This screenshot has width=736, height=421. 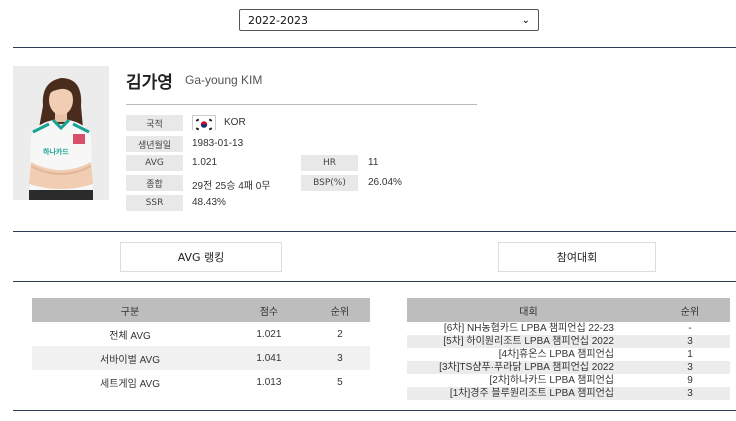 What do you see at coordinates (205, 162) in the screenshot?
I see `avg-value: 1.021` at bounding box center [205, 162].